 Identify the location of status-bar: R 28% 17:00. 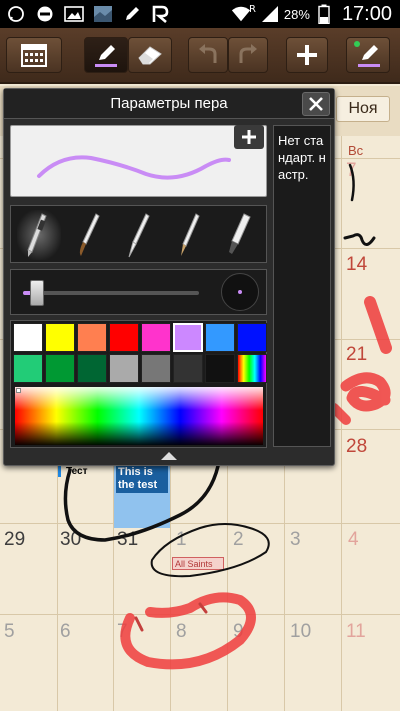
(200, 14).